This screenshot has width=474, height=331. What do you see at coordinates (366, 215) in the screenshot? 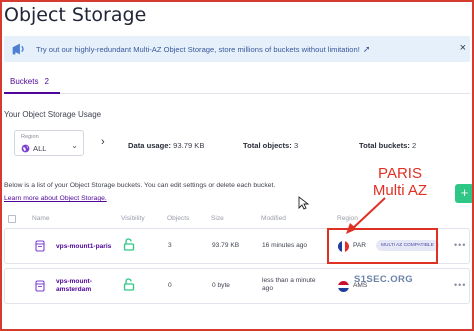
I see `annotation-arrow-icon` at bounding box center [366, 215].